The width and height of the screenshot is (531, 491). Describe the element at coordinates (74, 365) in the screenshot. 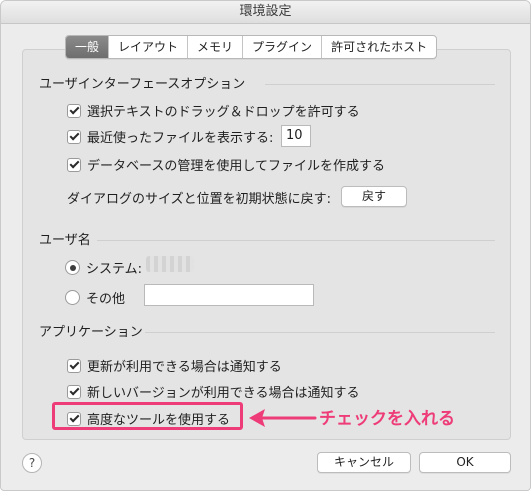

I see `notify-updates-checkbox` at that location.